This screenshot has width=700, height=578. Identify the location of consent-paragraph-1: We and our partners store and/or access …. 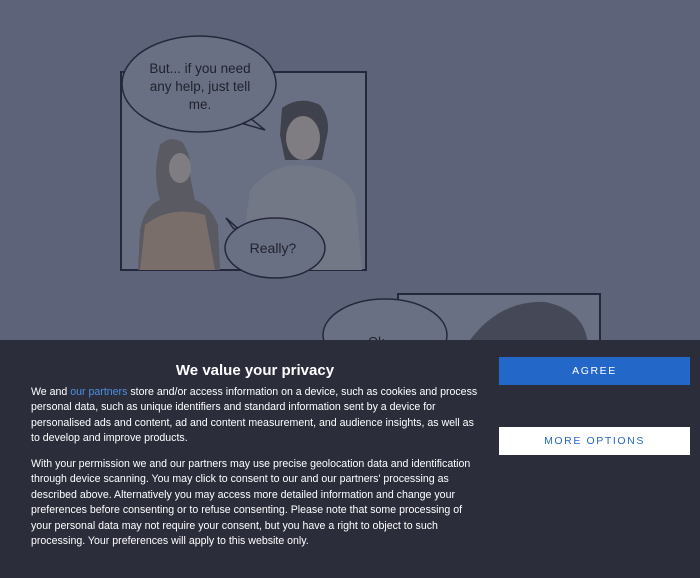
(255, 416).